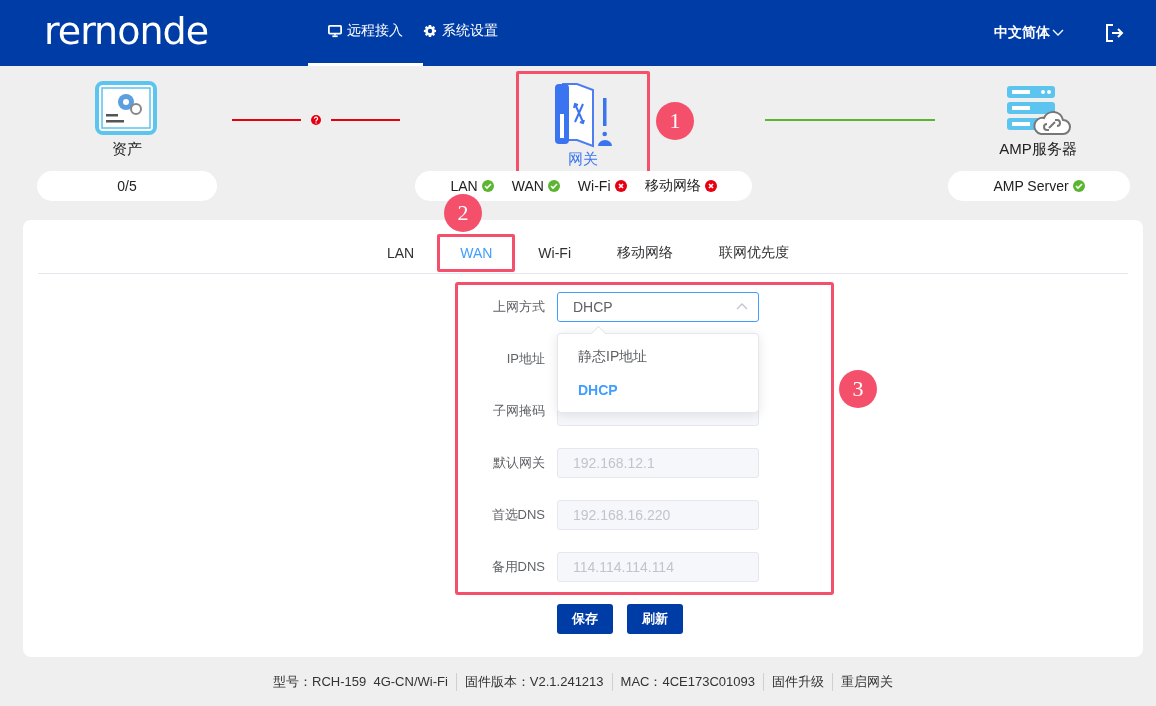 Image resolution: width=1156 pixels, height=706 pixels. Describe the element at coordinates (797, 682) in the screenshot. I see `footer-item: 固件升级` at that location.